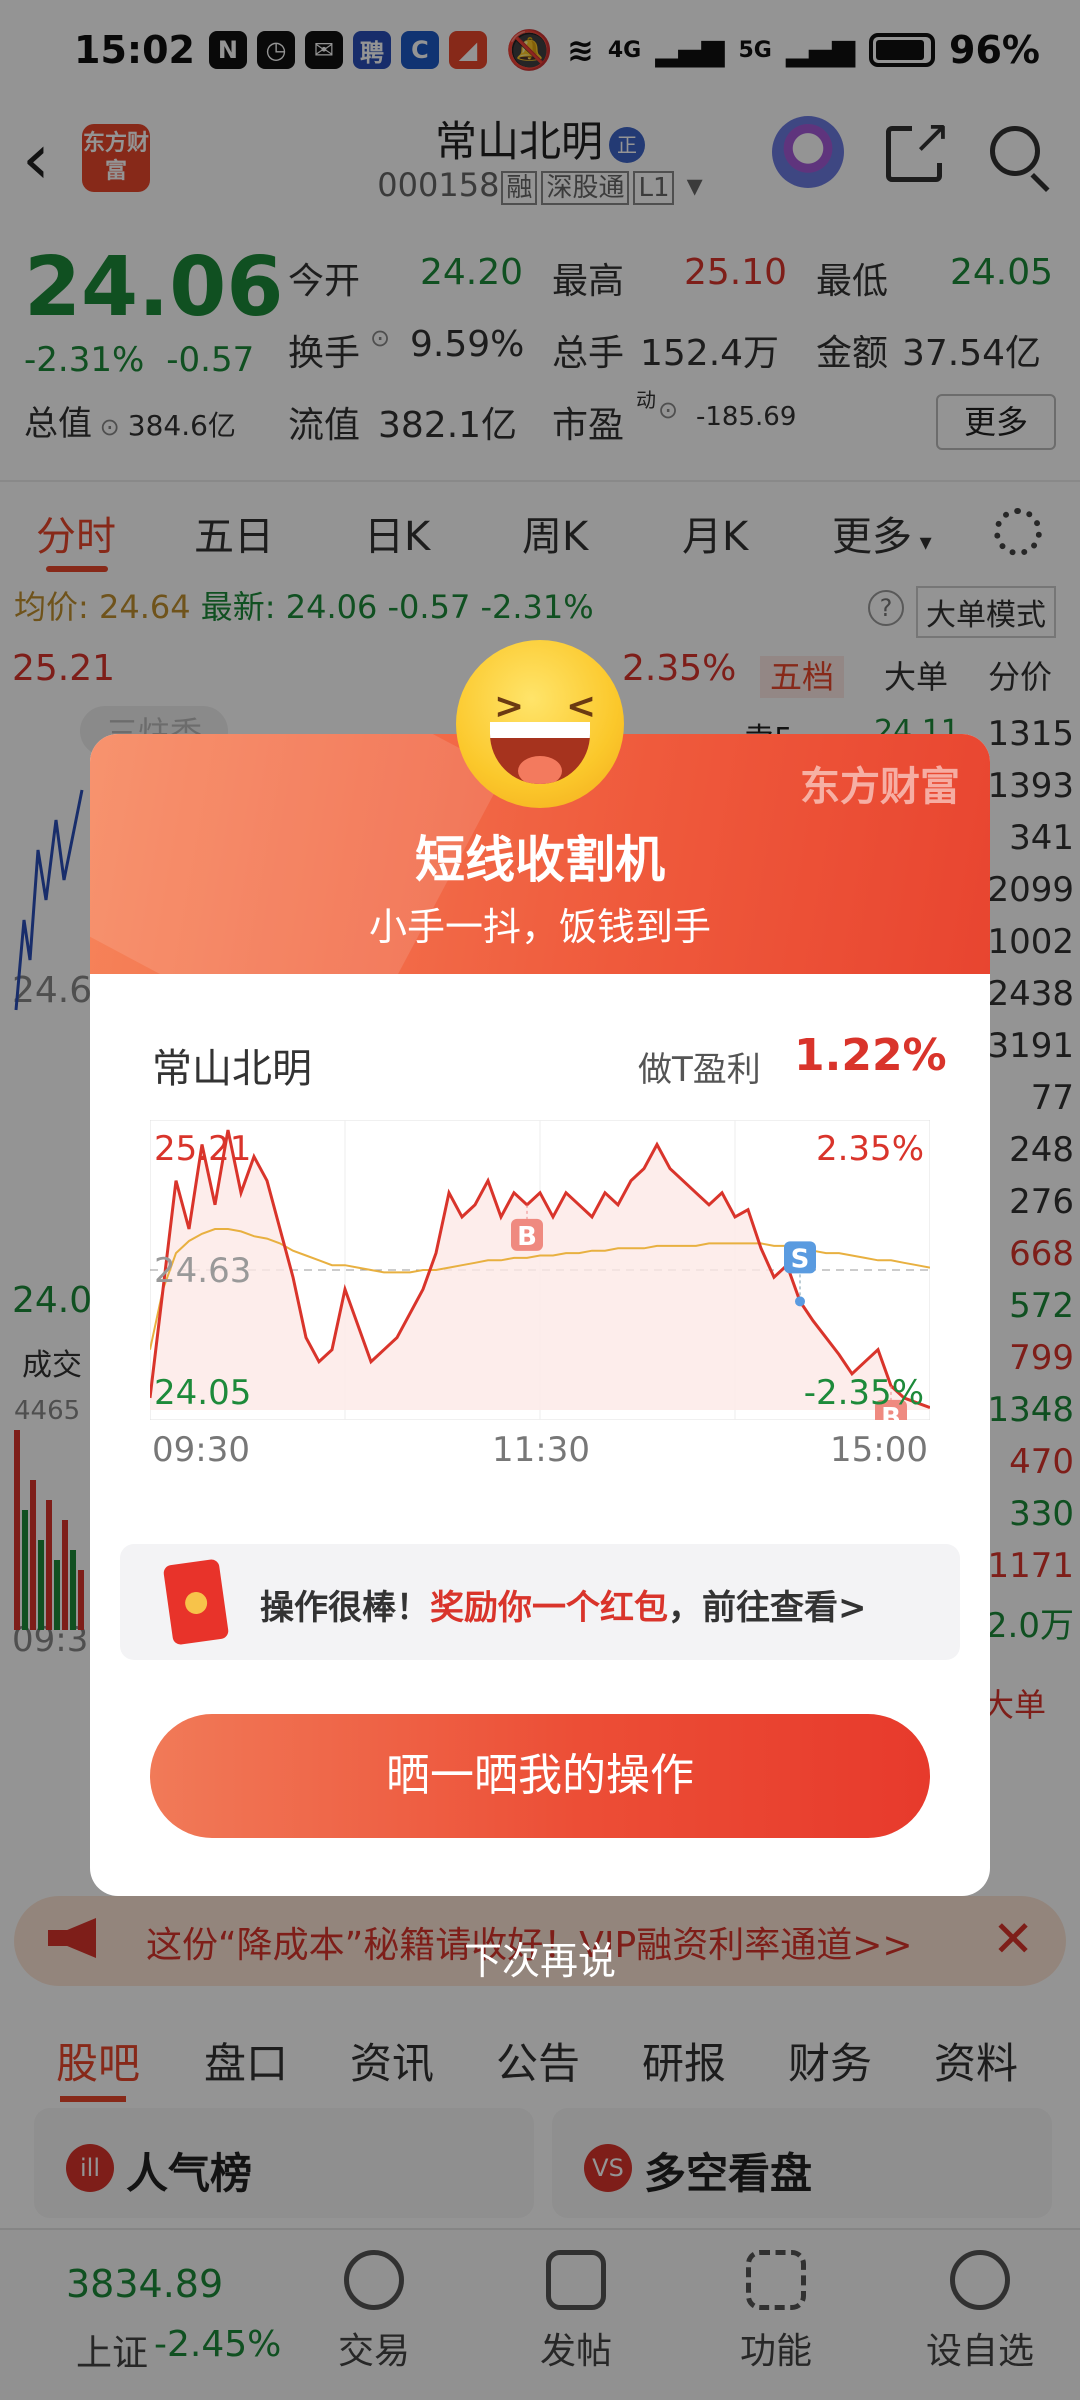 The height and width of the screenshot is (2400, 1080). Describe the element at coordinates (800, 1301) in the screenshot. I see `sell-point` at that location.